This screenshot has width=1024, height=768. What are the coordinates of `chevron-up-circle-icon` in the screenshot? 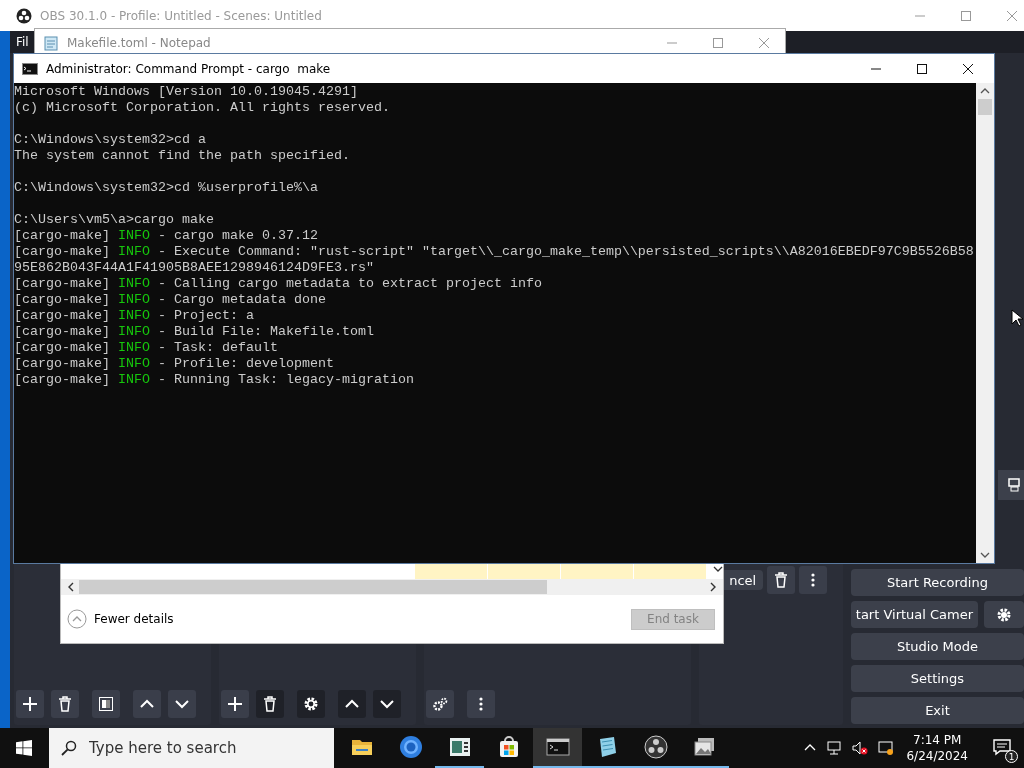 It's located at (77, 619).